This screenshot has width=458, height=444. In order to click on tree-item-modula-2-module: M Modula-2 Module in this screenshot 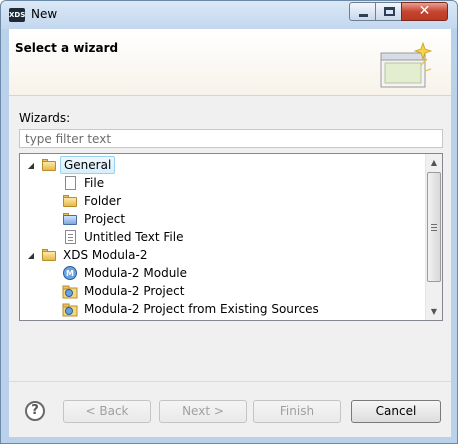, I will do `click(126, 273)`.